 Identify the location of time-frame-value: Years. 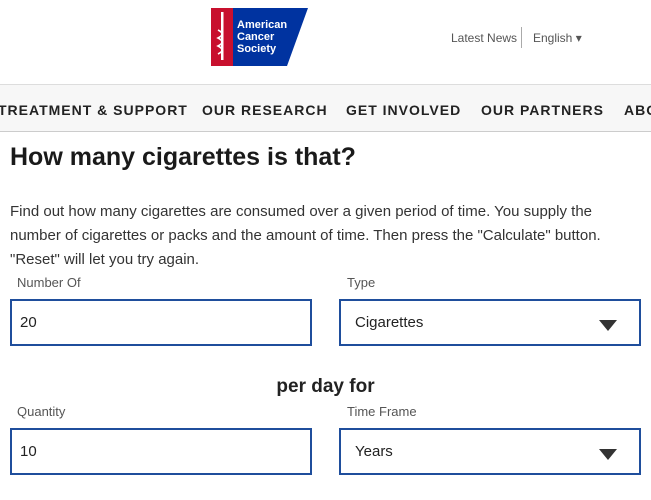
(374, 451).